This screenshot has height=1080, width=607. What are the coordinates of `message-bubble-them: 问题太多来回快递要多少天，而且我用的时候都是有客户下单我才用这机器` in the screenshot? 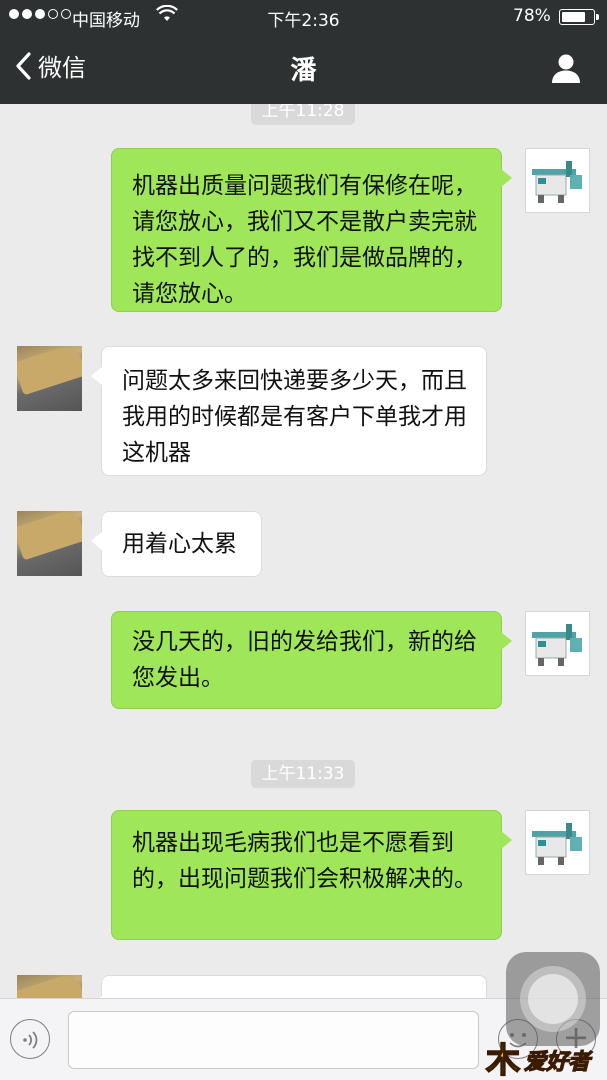 It's located at (289, 411).